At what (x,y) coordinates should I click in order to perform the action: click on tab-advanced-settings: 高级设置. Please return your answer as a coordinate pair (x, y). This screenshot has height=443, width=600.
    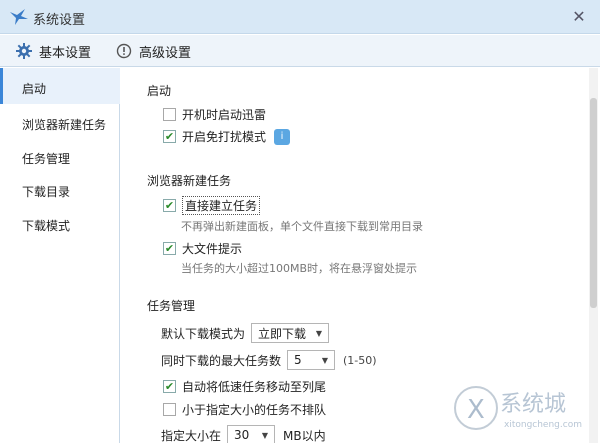
    Looking at the image, I should click on (153, 51).